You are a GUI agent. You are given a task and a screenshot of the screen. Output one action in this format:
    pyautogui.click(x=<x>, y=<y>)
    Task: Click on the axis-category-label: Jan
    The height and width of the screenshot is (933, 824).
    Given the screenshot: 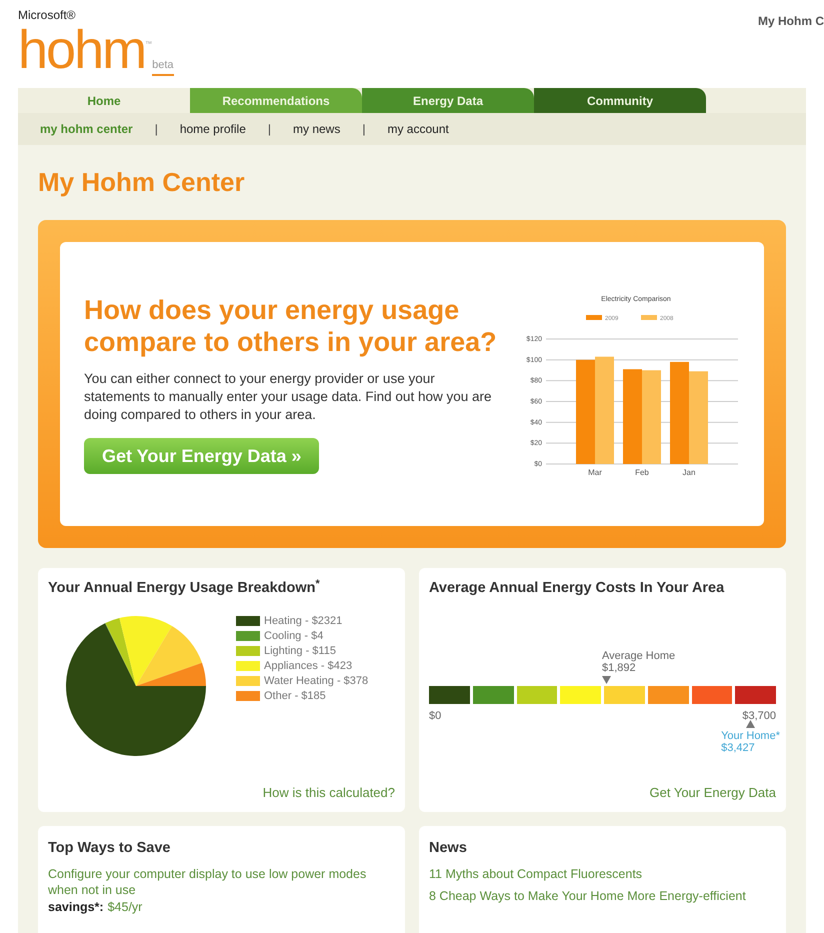 What is the action you would take?
    pyautogui.click(x=689, y=472)
    